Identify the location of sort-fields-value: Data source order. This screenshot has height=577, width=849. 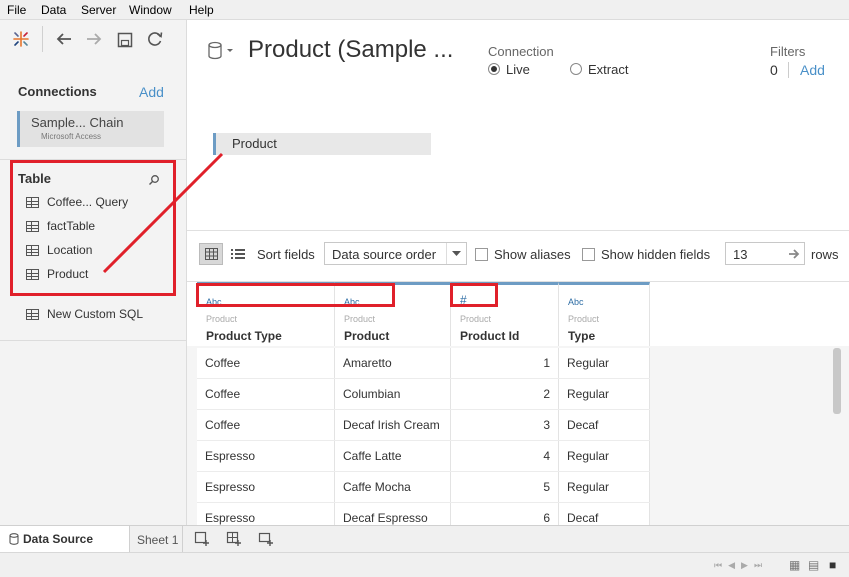
(384, 254).